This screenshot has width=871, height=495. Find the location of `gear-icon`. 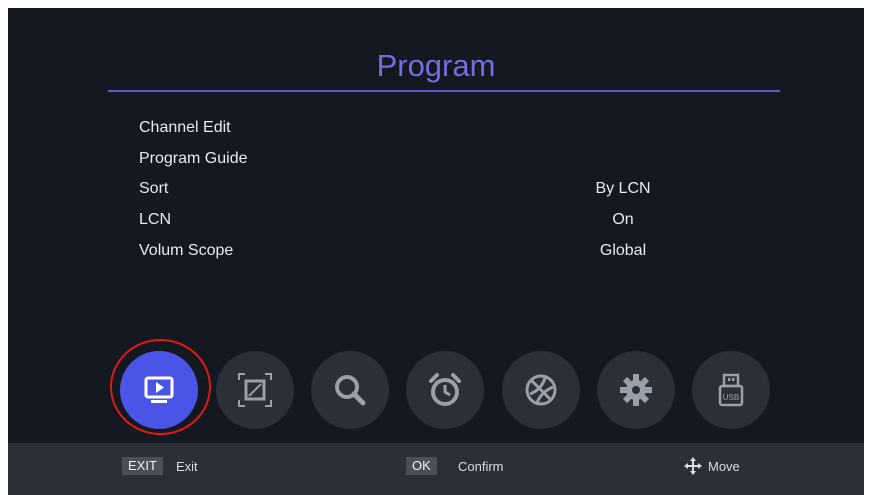

gear-icon is located at coordinates (636, 390).